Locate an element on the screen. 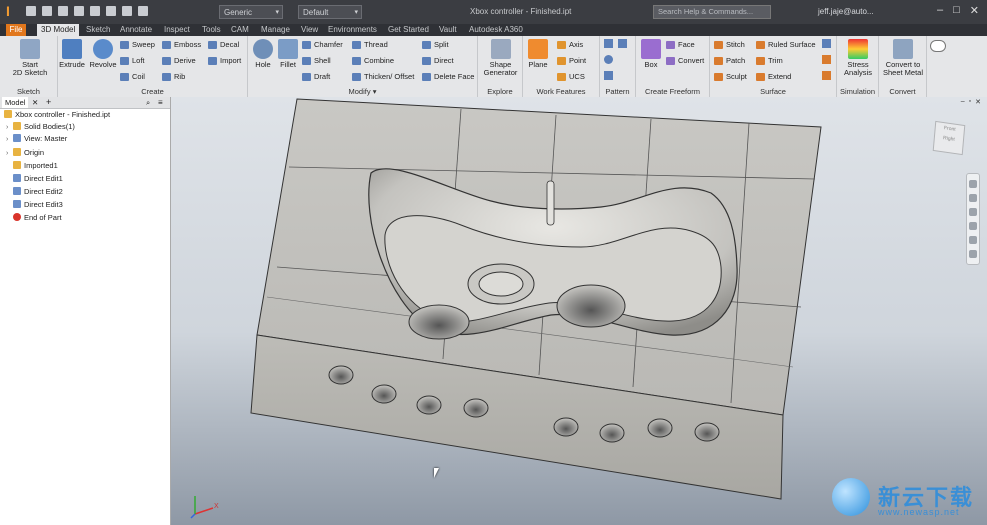 The width and height of the screenshot is (987, 525). tab-manage: Manage is located at coordinates (275, 30).